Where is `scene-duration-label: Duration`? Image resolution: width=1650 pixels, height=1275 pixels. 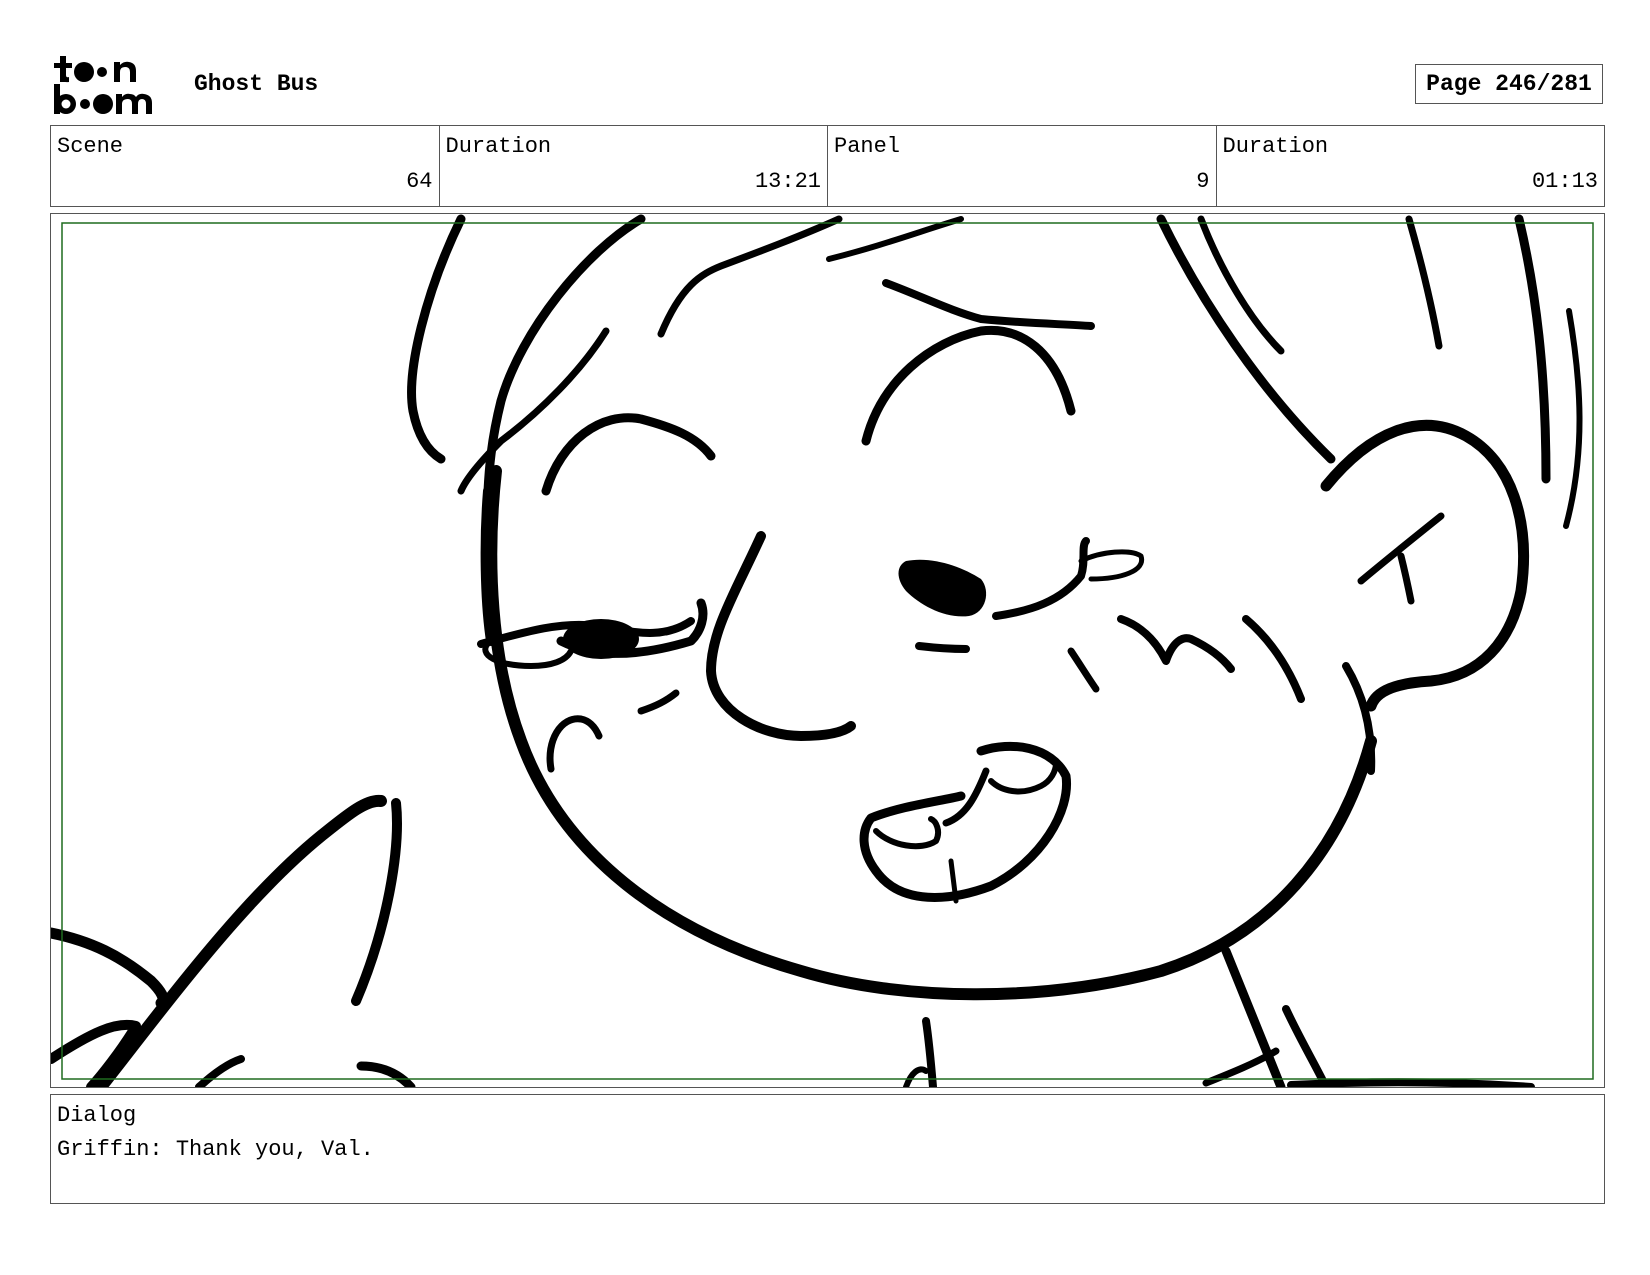
scene-duration-label: Duration is located at coordinates (498, 146).